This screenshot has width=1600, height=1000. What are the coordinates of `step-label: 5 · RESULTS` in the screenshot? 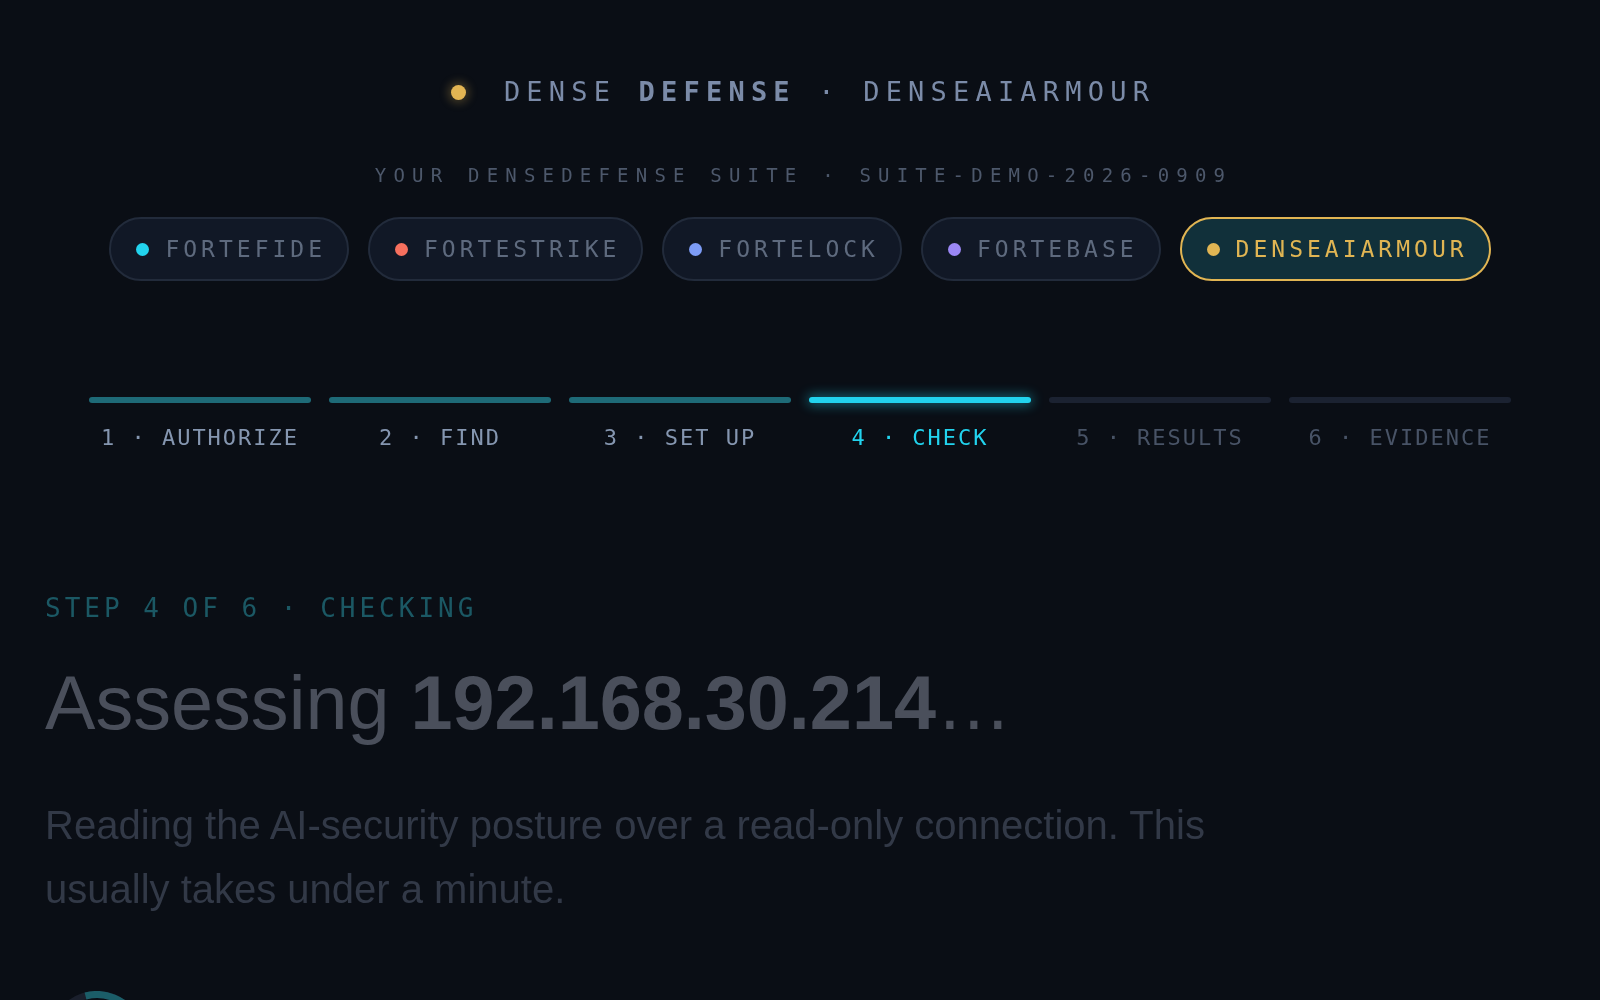 It's located at (1160, 438).